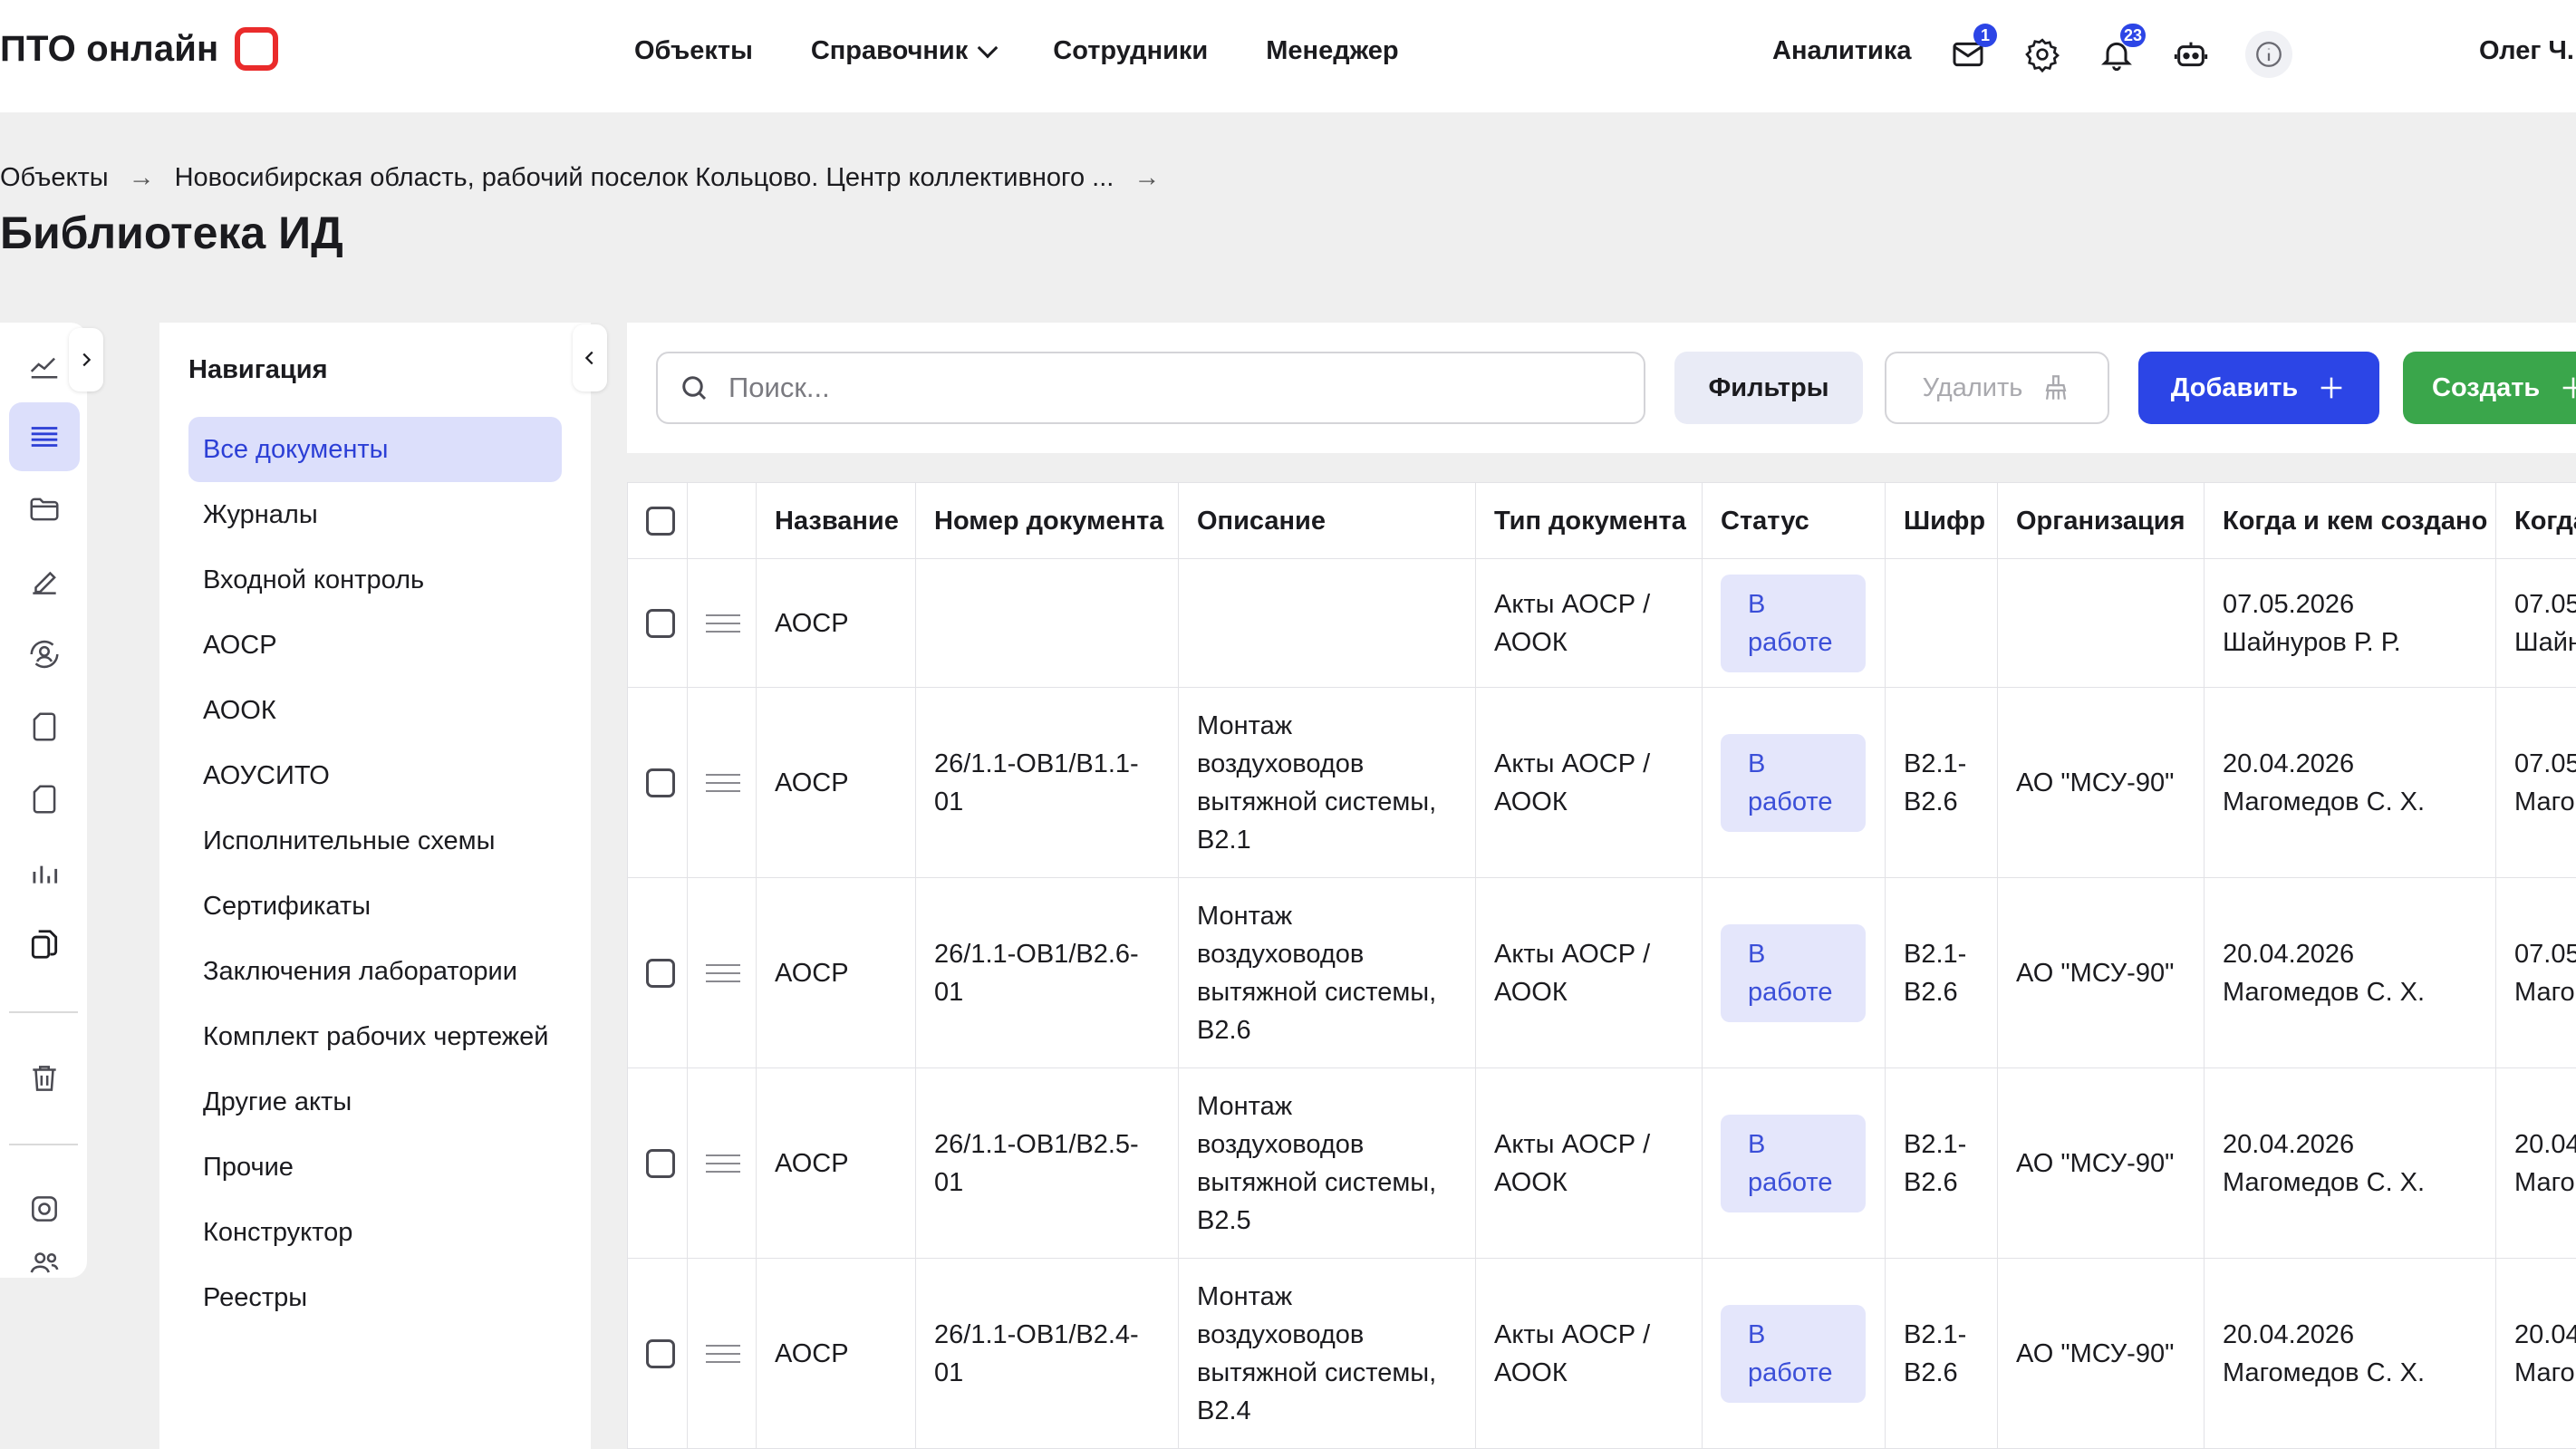 The height and width of the screenshot is (1449, 2576). What do you see at coordinates (1130, 51) in the screenshot?
I see `nav-employees: Сотрудники` at bounding box center [1130, 51].